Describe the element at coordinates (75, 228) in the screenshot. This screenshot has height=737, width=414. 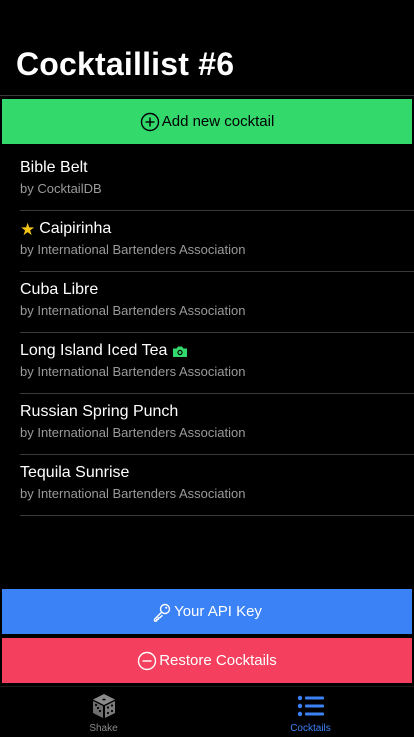
I see `cocktail-name: Caipirinha` at that location.